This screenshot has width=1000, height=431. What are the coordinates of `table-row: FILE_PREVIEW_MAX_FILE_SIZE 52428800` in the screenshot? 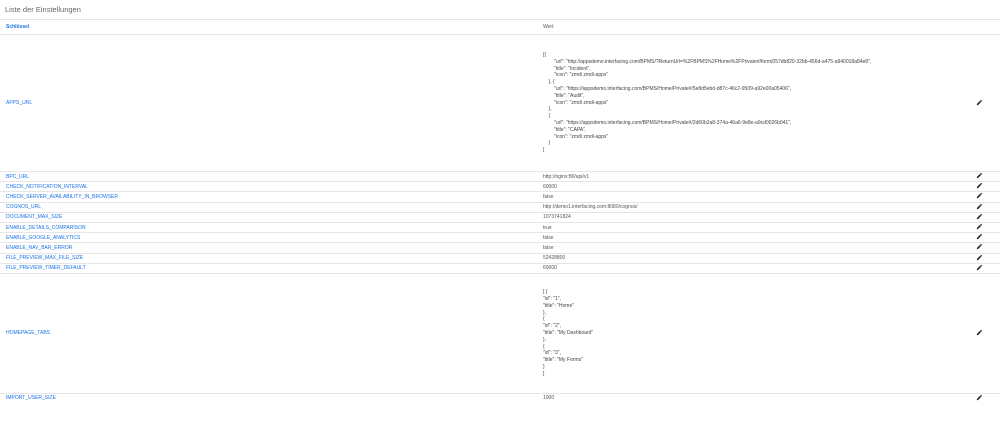 It's located at (500, 258).